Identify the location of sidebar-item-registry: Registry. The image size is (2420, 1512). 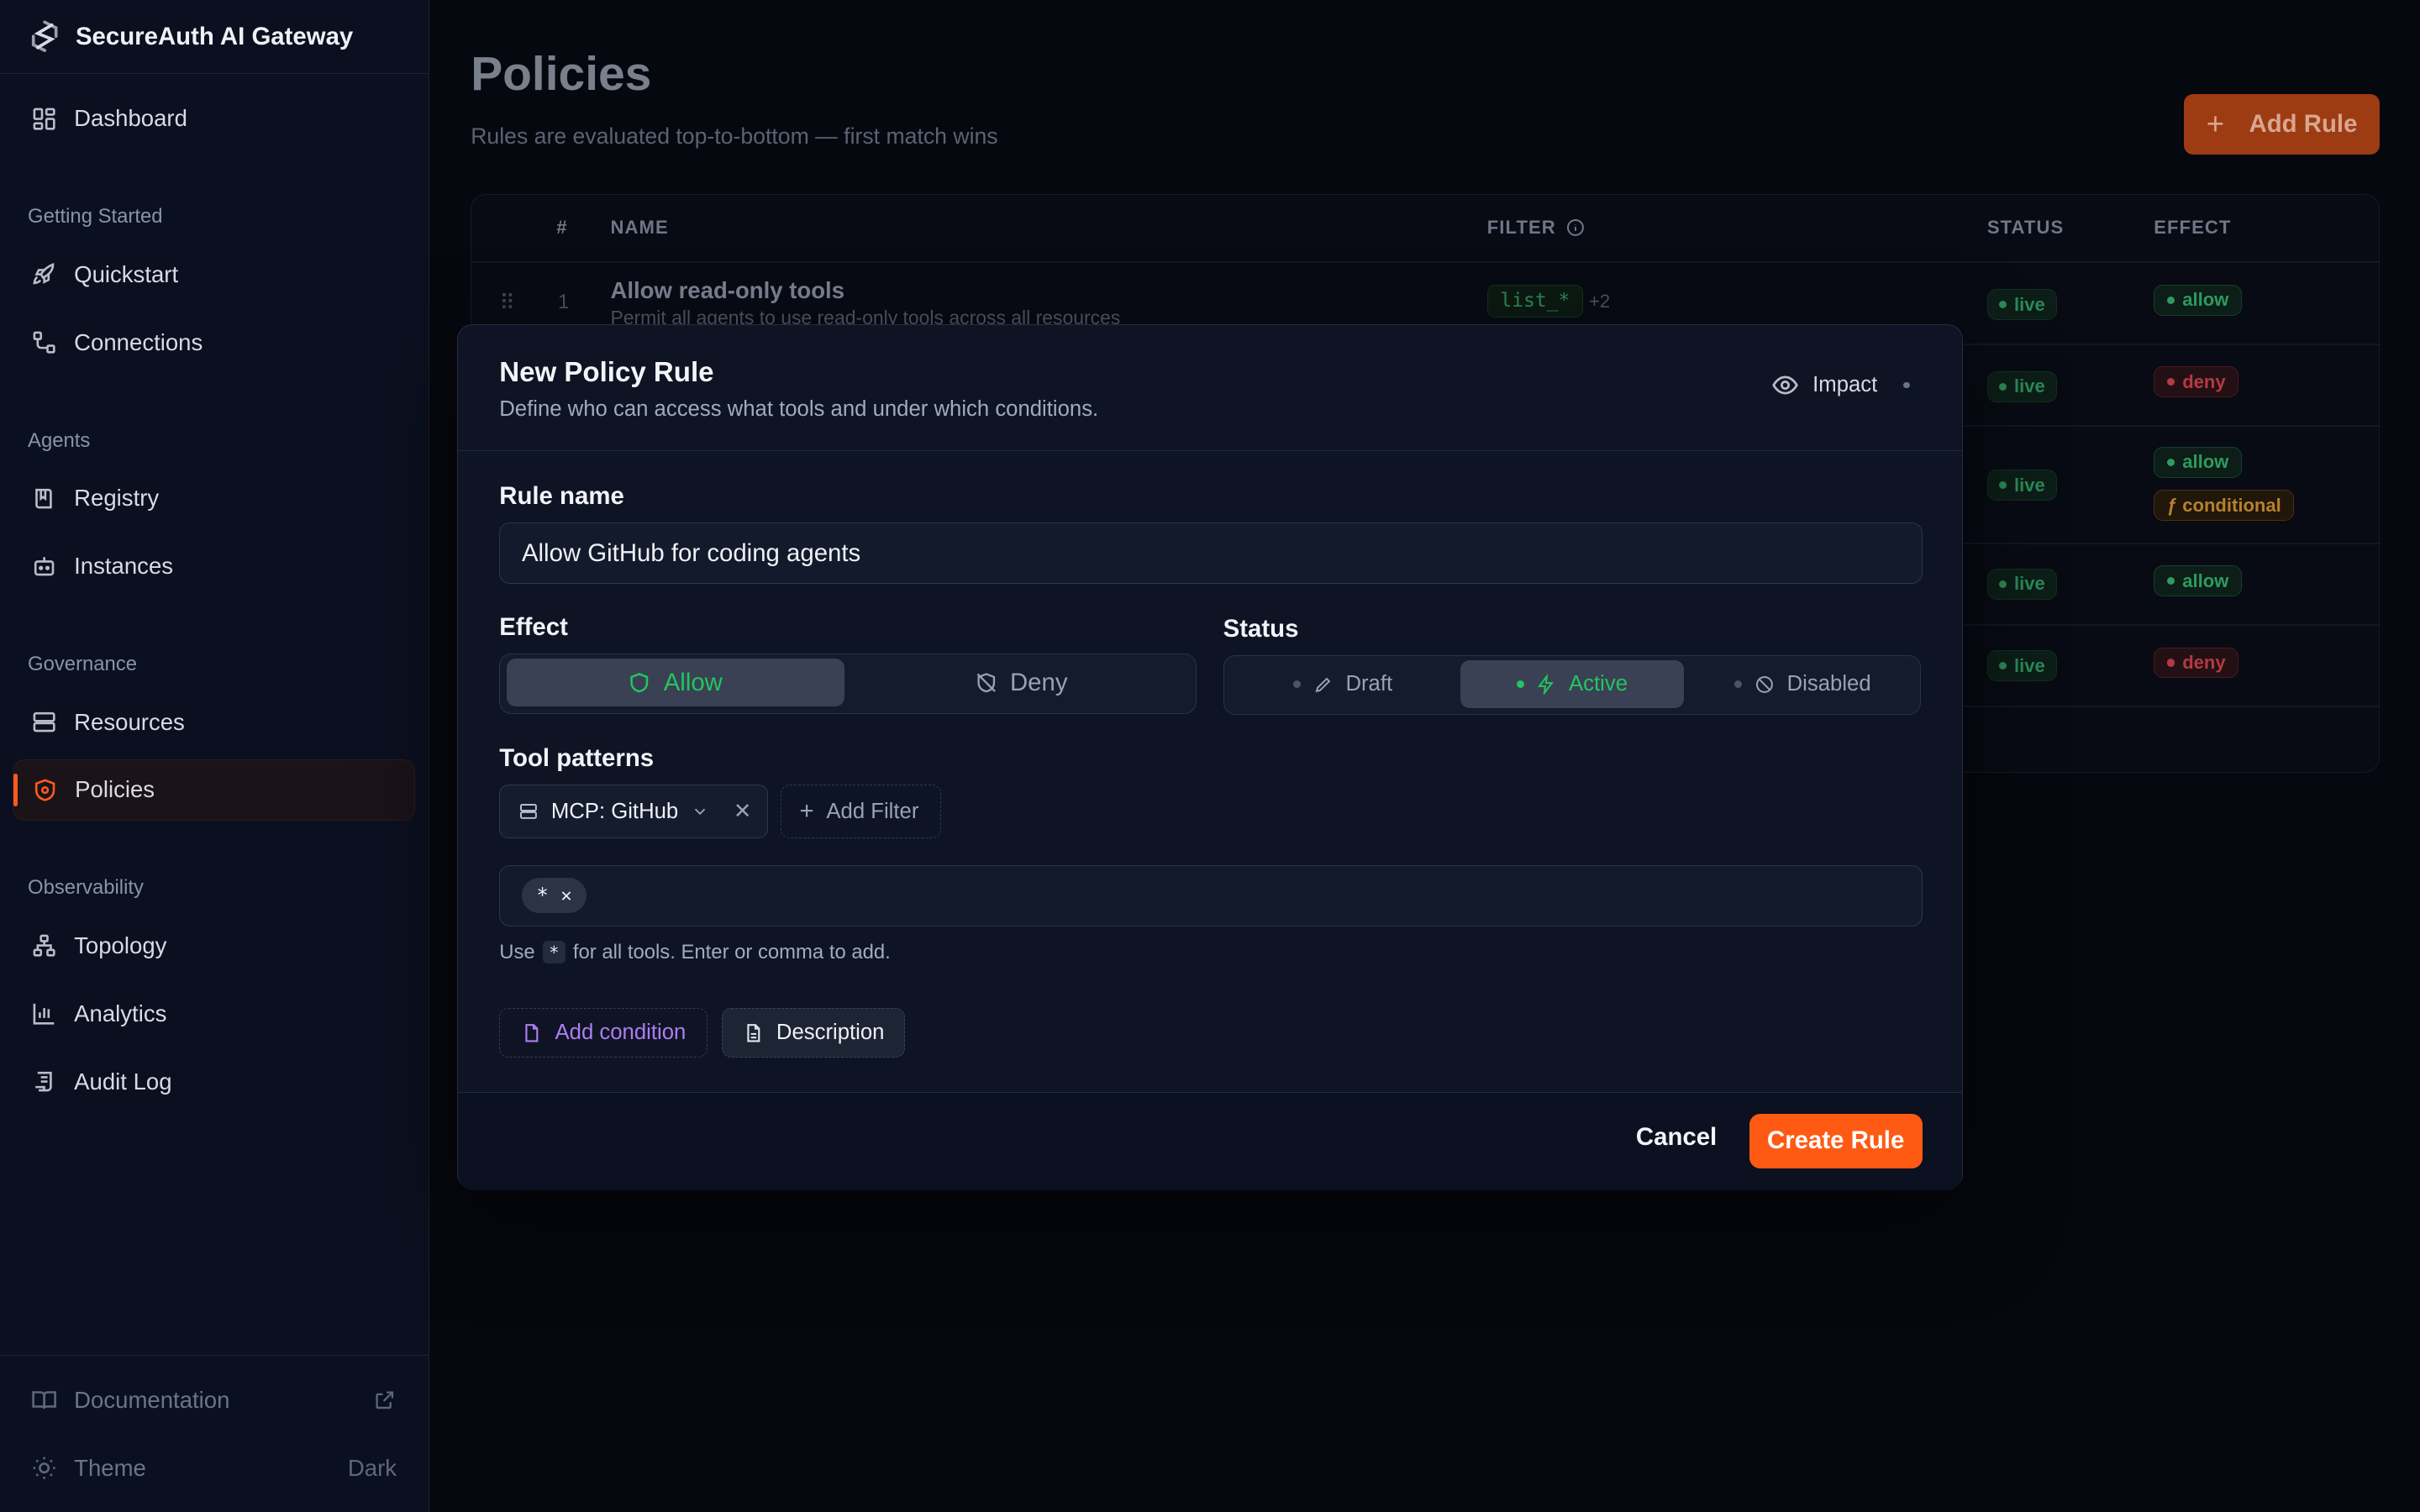
(214, 498).